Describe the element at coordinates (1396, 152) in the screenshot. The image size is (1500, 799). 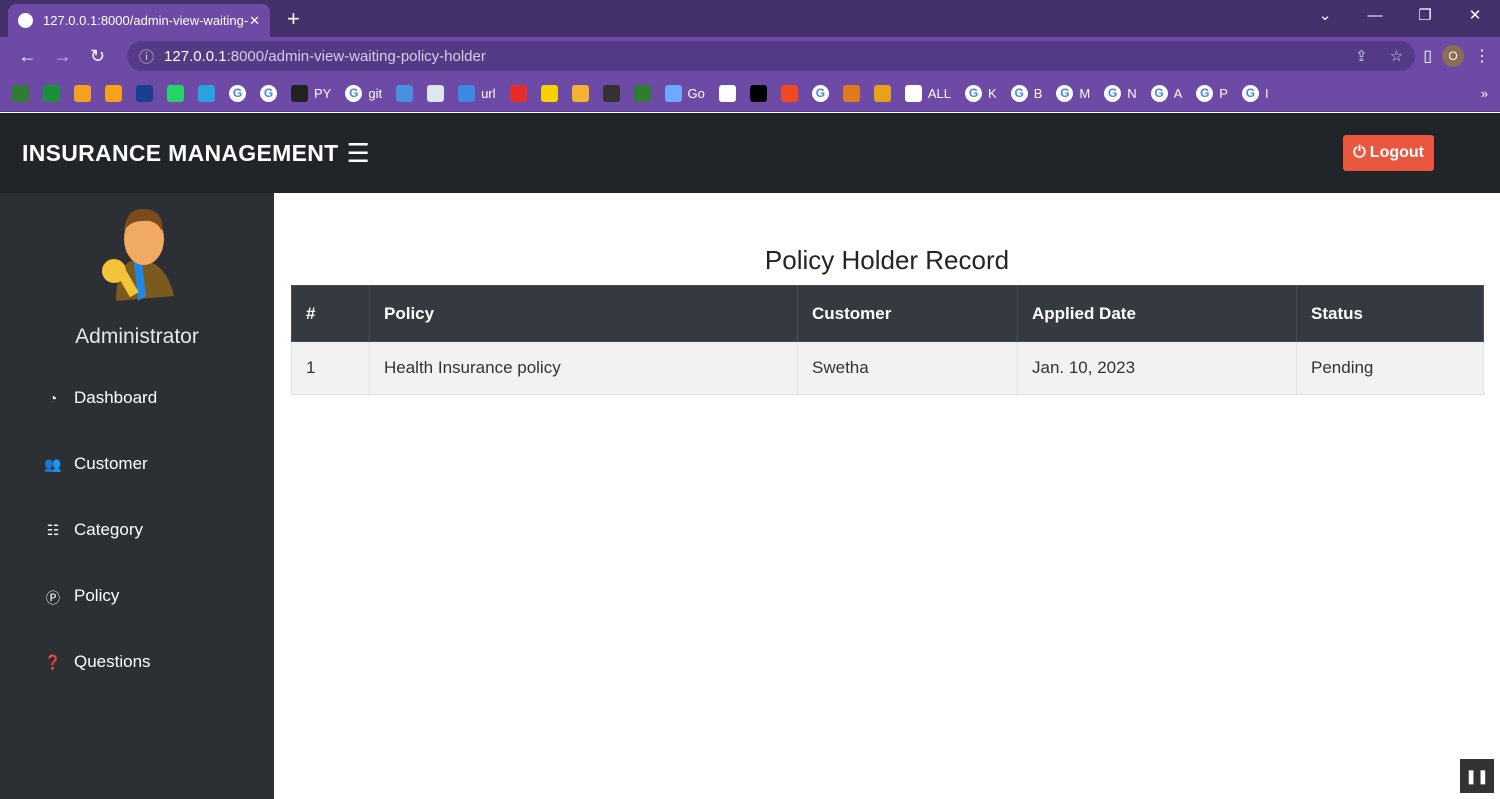
I see `logout-label: Logout` at that location.